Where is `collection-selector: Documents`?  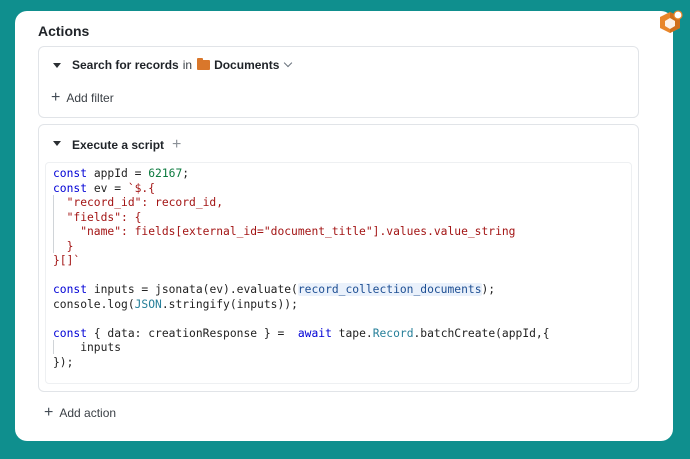
collection-selector: Documents is located at coordinates (246, 65).